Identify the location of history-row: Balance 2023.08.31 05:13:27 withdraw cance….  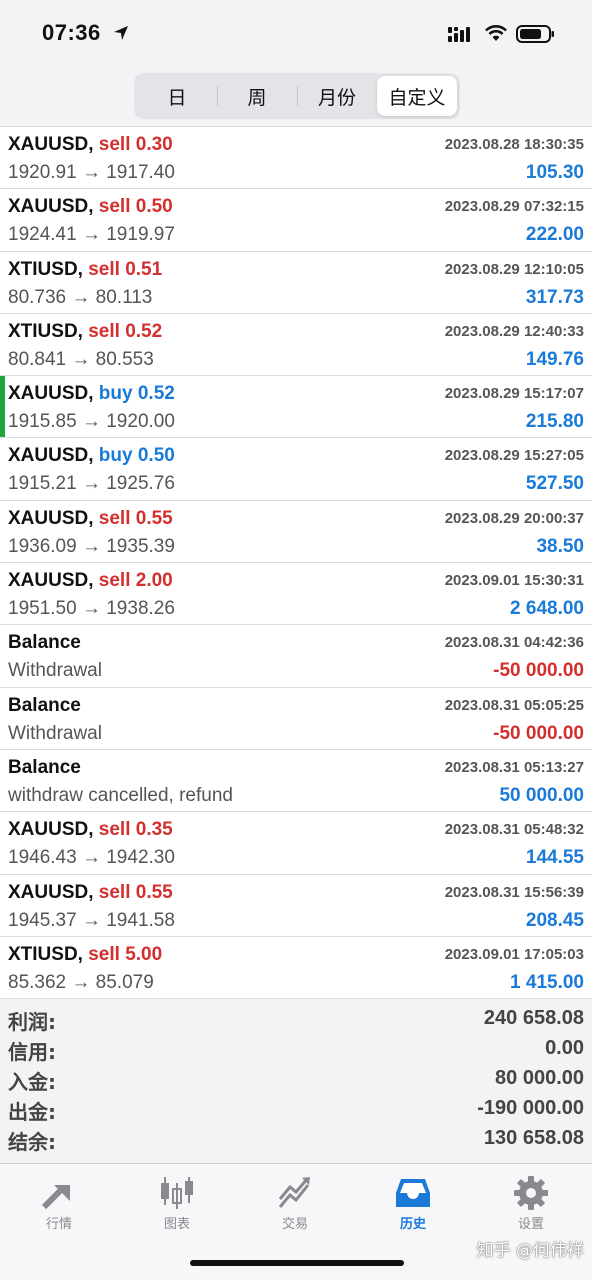
(296, 781).